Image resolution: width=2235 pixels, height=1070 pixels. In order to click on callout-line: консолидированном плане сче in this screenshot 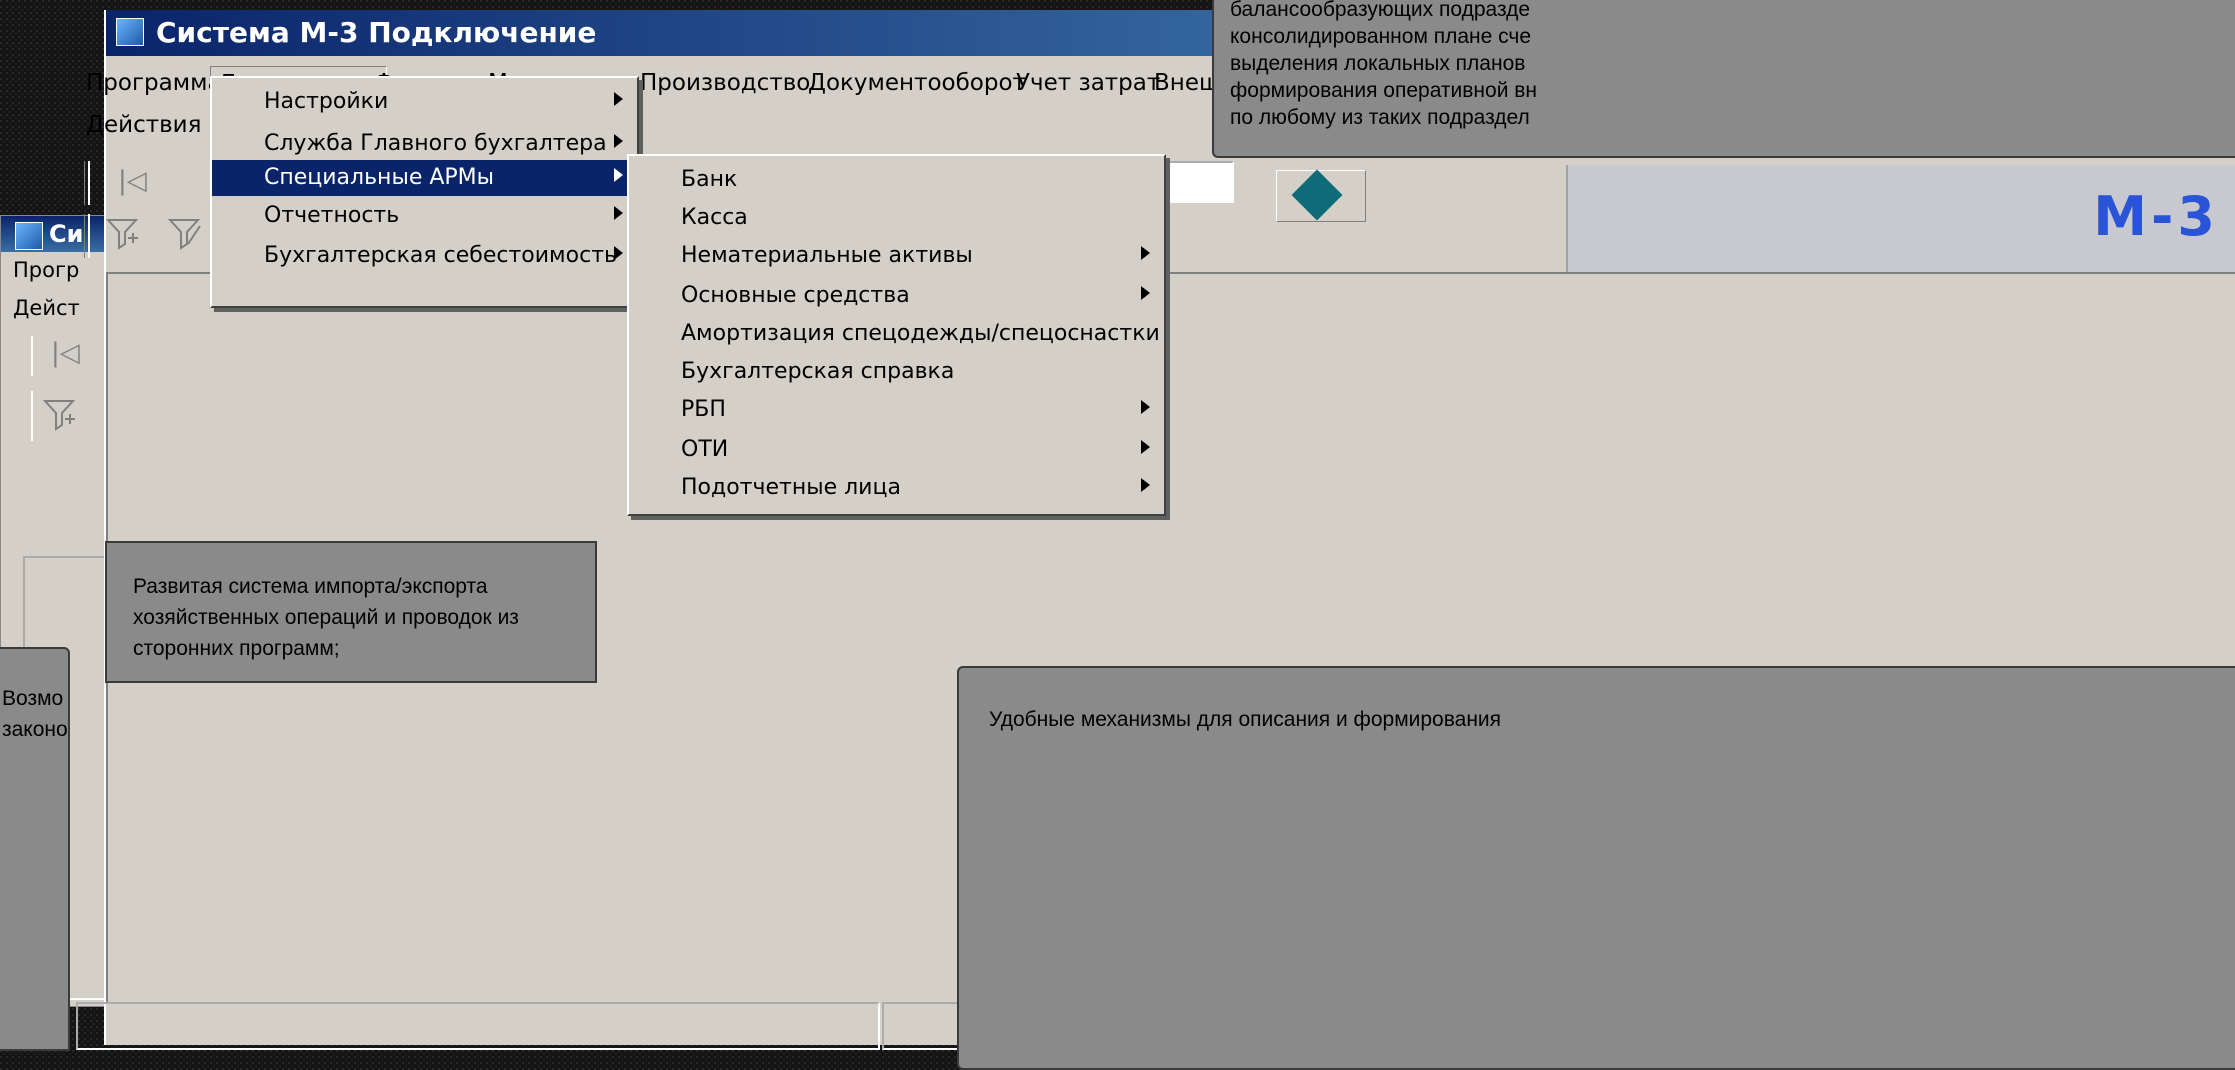, I will do `click(1381, 36)`.